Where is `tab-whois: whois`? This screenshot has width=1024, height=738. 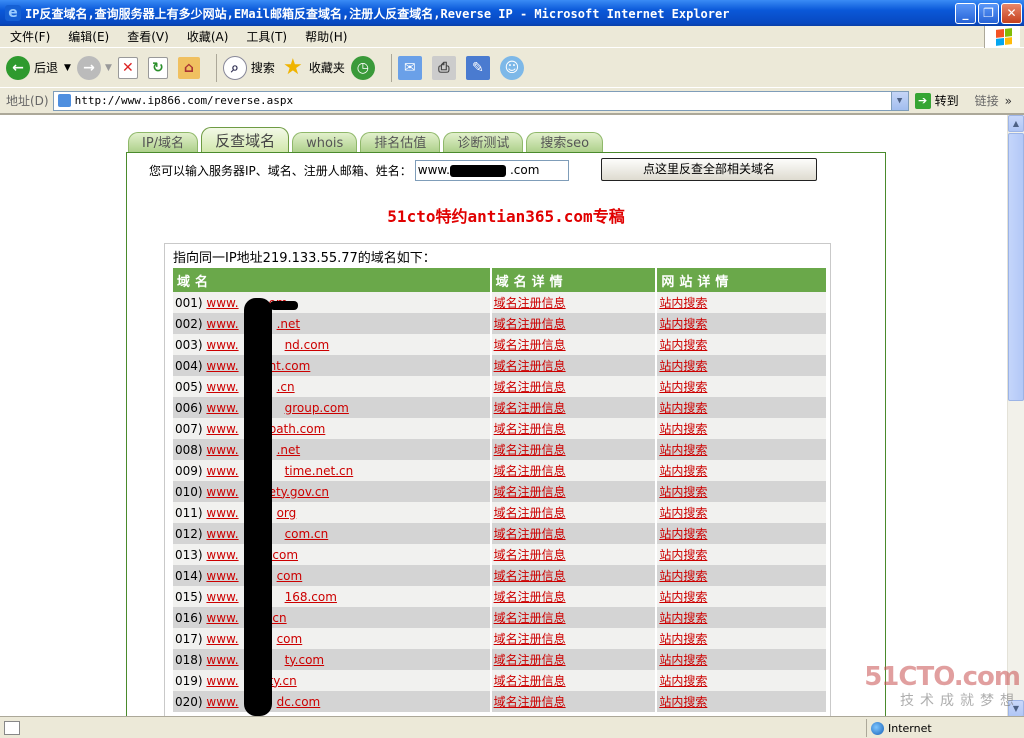
tab-whois: whois is located at coordinates (325, 143).